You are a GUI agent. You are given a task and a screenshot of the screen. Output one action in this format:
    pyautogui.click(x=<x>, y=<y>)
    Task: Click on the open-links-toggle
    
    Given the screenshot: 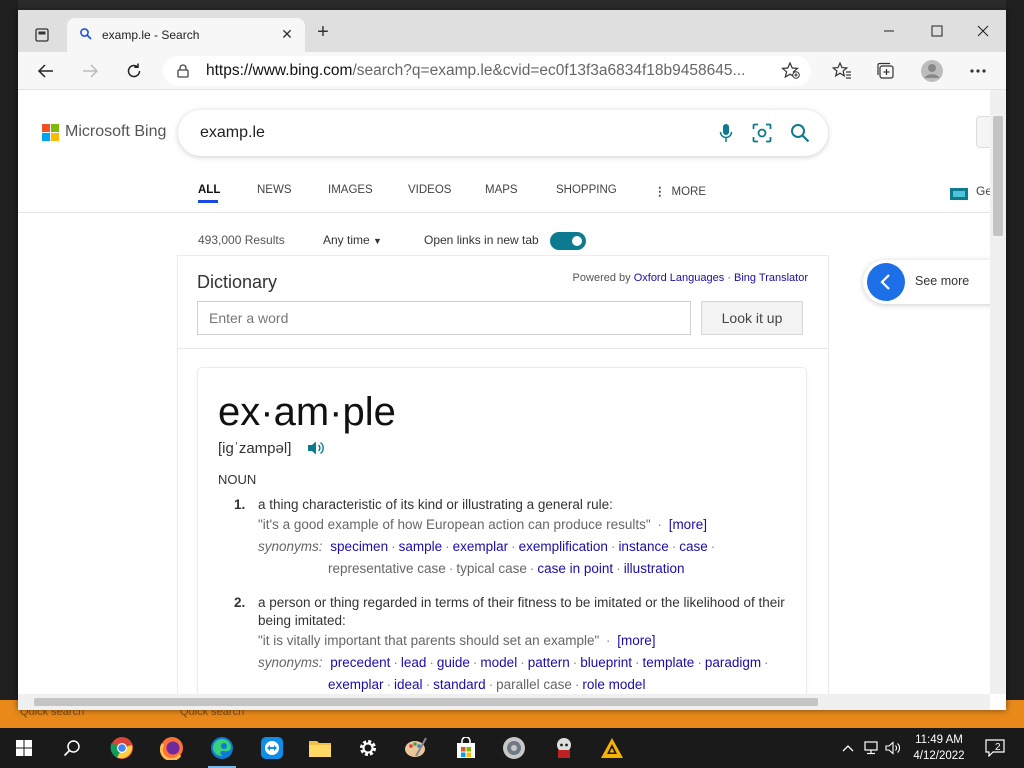 What is the action you would take?
    pyautogui.click(x=568, y=241)
    